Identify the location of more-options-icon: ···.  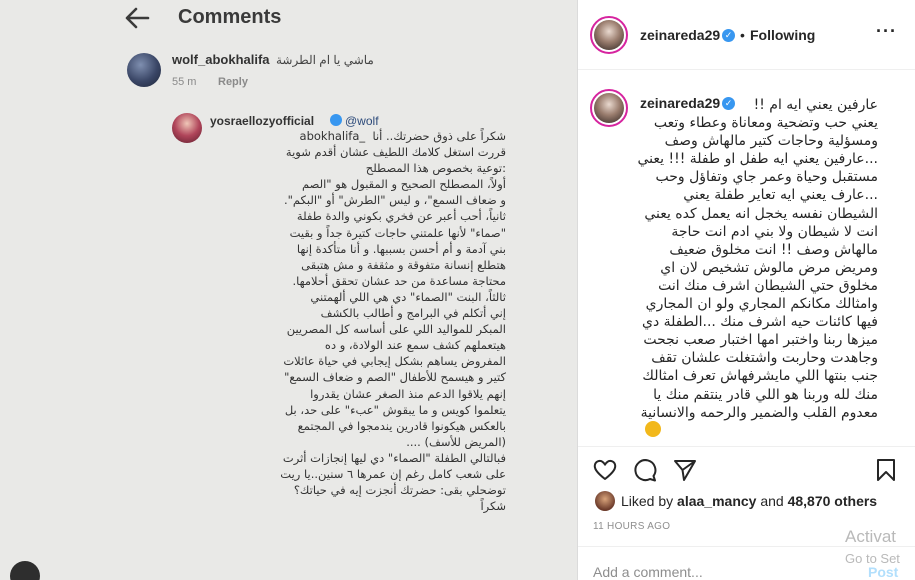
(888, 33).